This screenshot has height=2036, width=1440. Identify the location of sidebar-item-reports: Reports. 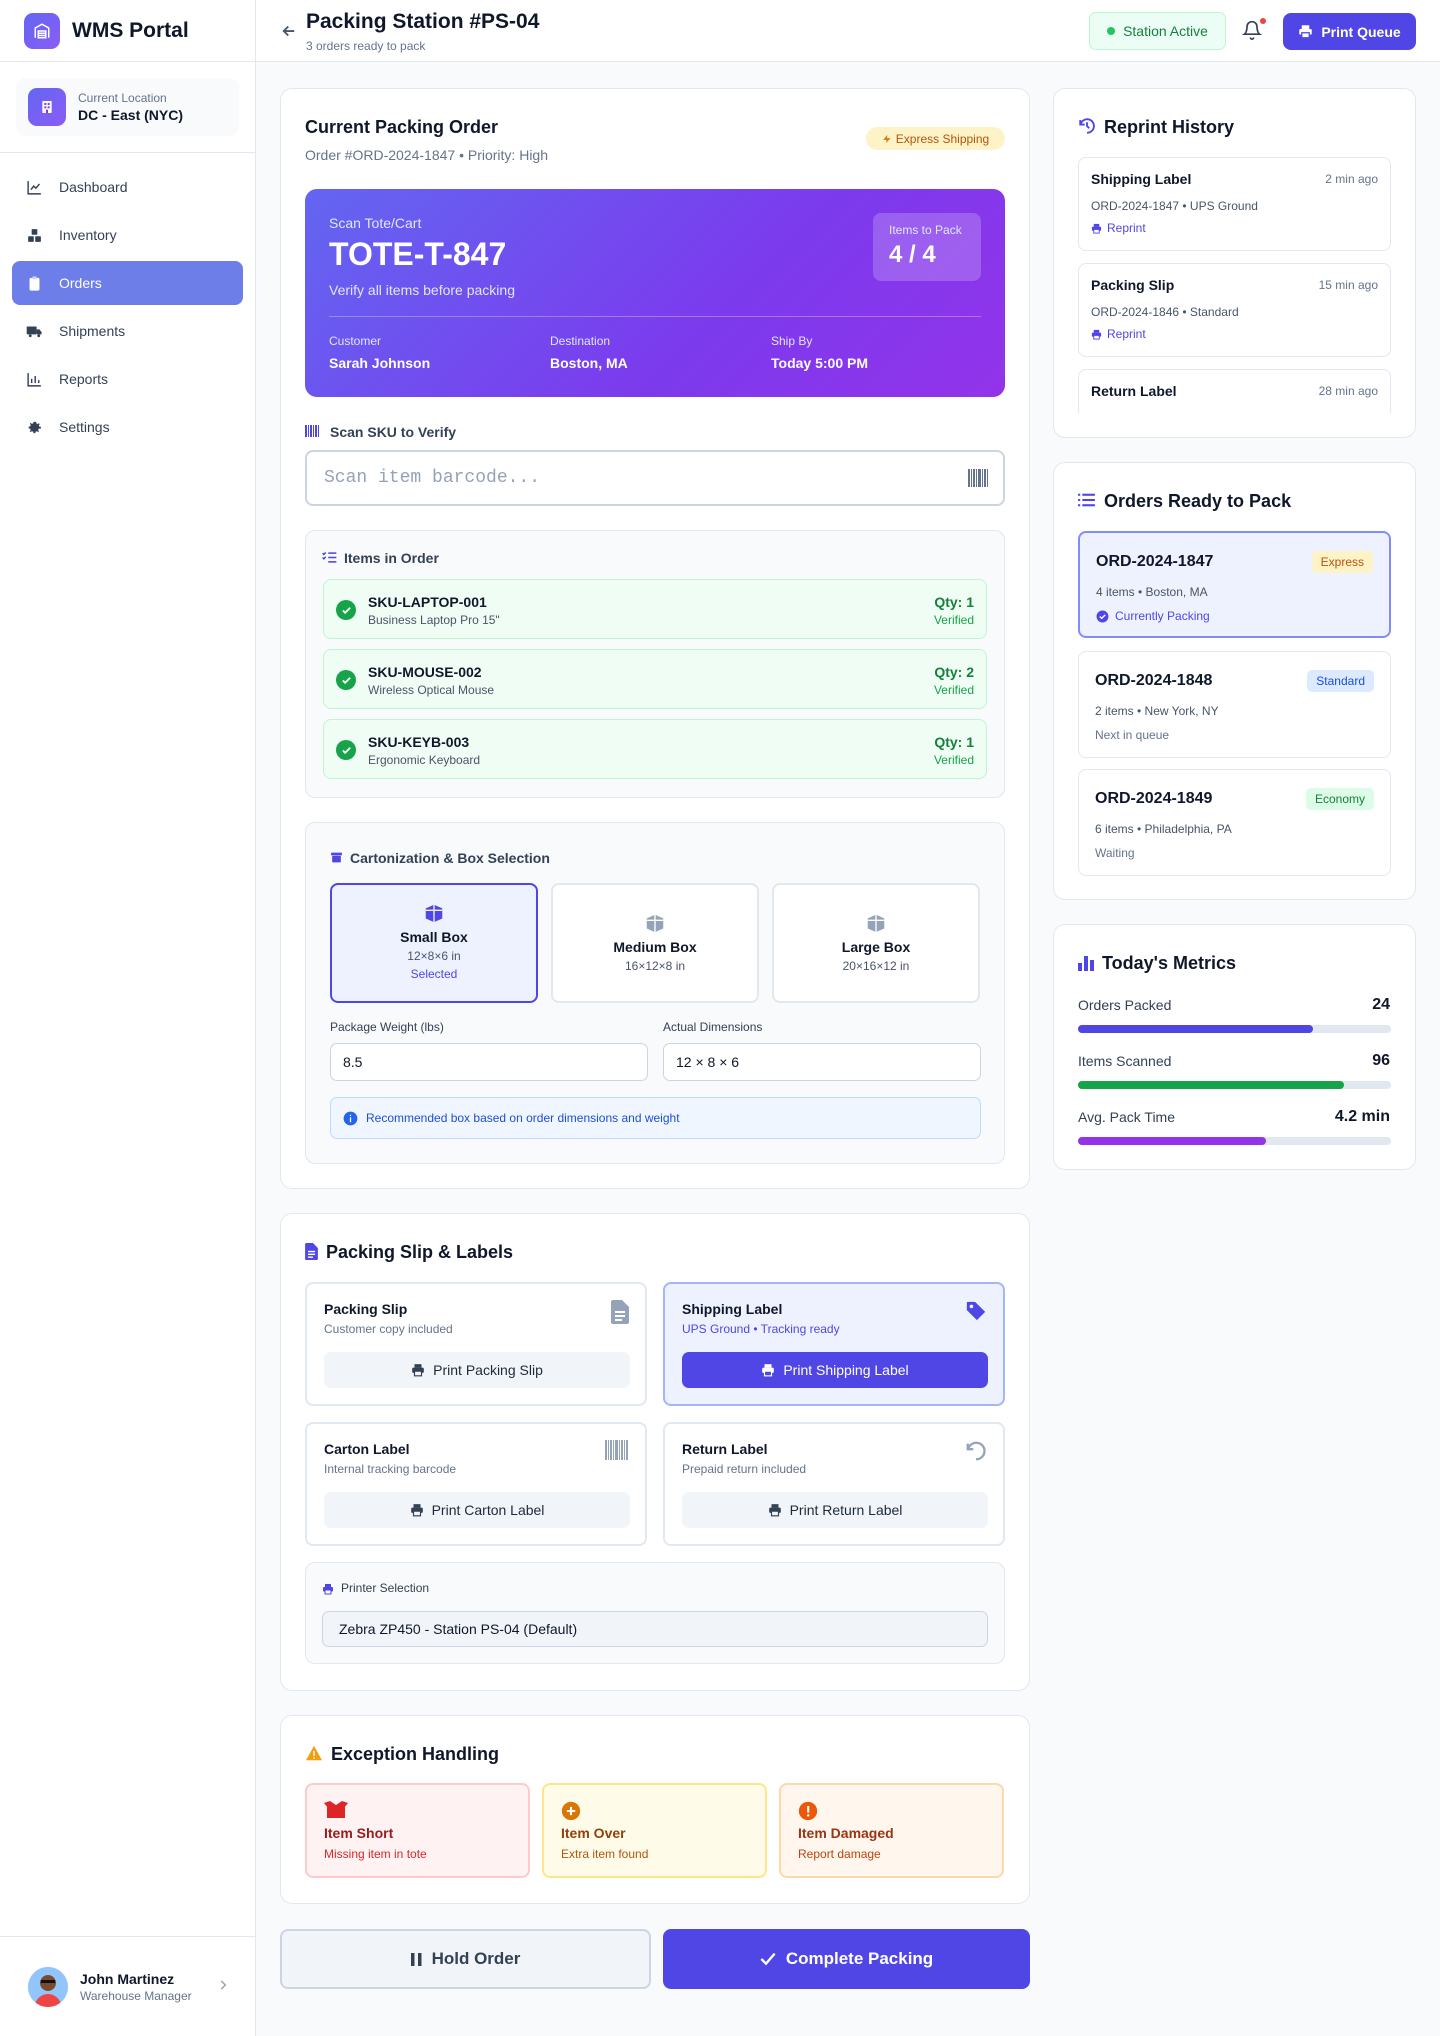
(127, 379).